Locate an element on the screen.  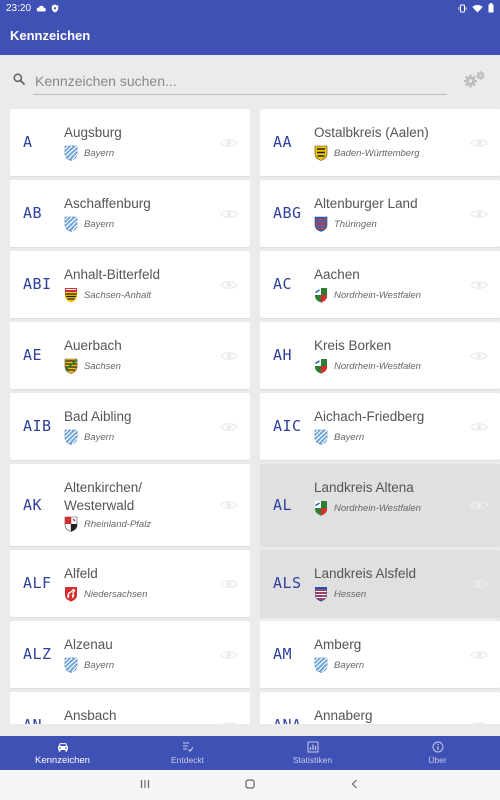
plate-state: Baden-Württemberg is located at coordinates (377, 153).